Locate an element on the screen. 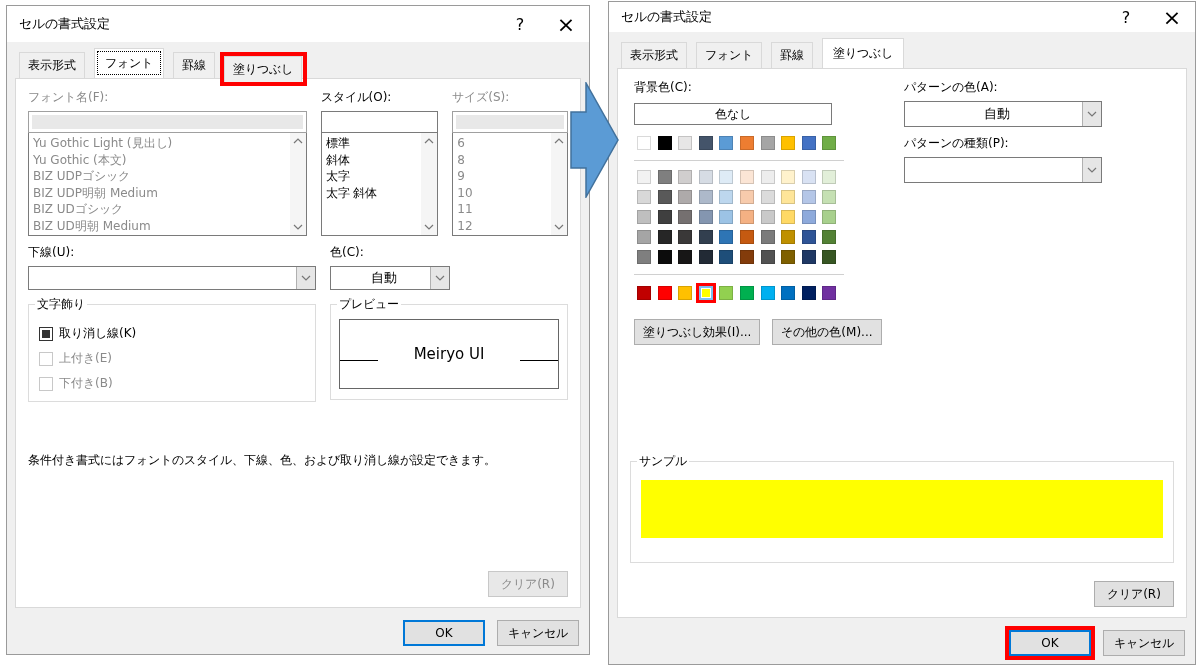 The width and height of the screenshot is (1200, 668). font-style-list: 標準 斜体 太字 太字 斜体 is located at coordinates (379, 184).